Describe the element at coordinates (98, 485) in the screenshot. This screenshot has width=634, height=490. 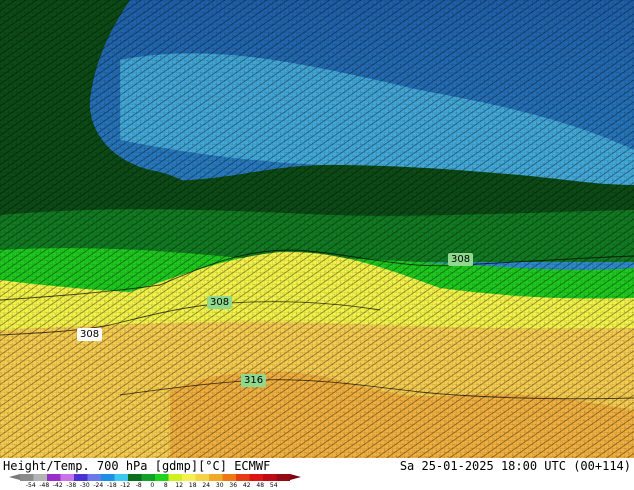
I see `colorbar-tick-label: -24` at that location.